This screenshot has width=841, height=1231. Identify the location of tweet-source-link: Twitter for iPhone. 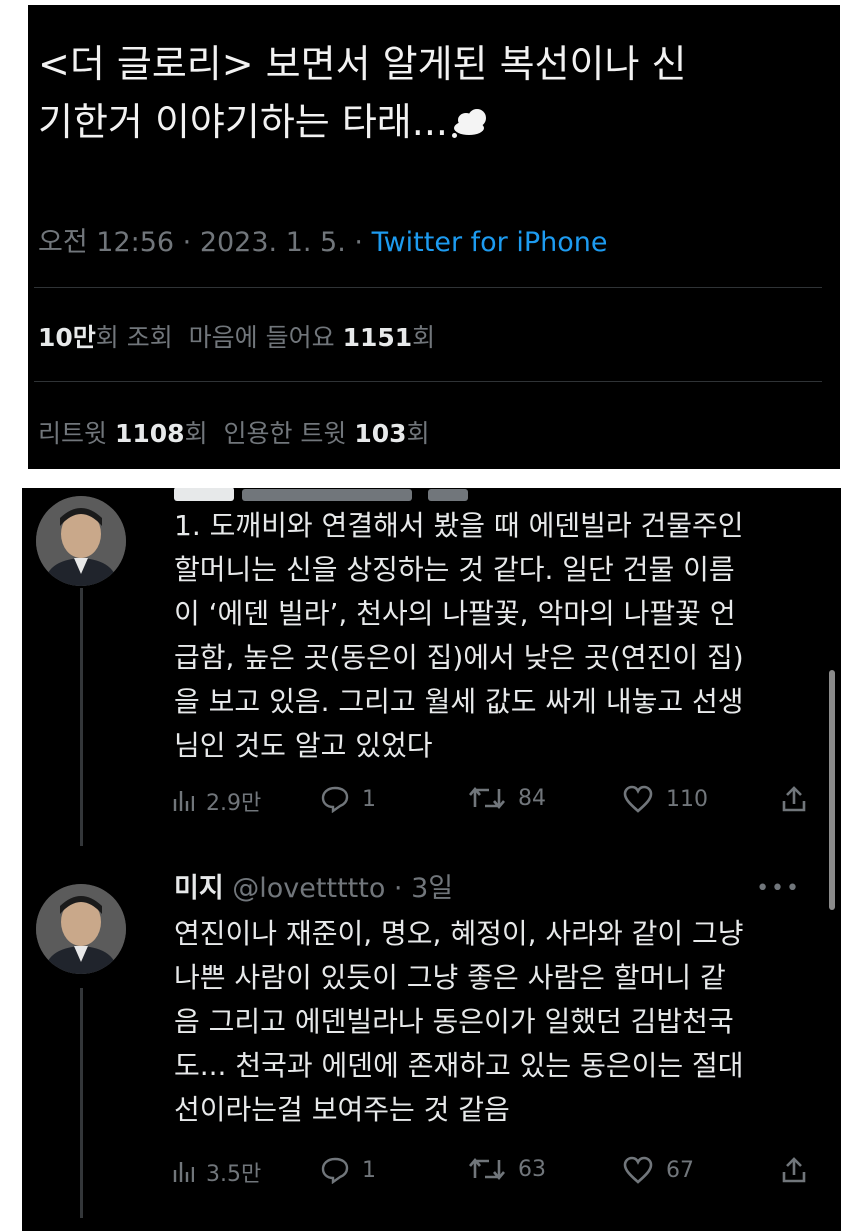
(490, 242).